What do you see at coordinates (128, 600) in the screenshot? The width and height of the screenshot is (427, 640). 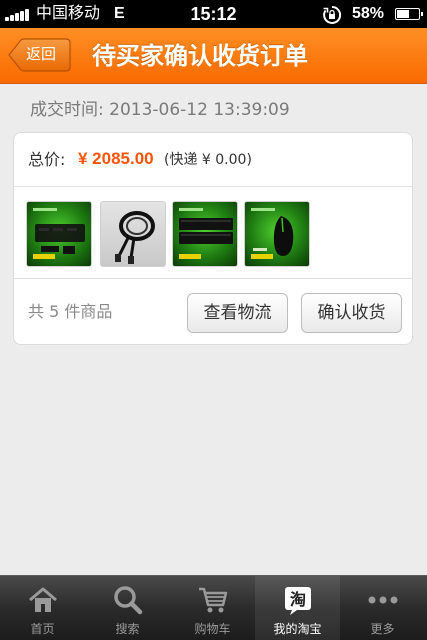 I see `search-icon` at bounding box center [128, 600].